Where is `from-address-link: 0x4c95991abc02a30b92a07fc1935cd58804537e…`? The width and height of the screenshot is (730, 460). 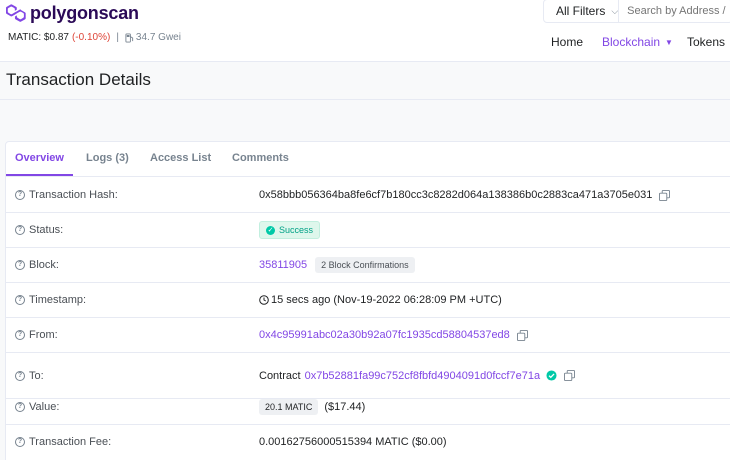
from-address-link: 0x4c95991abc02a30b92a07fc1935cd58804537e… is located at coordinates (384, 335).